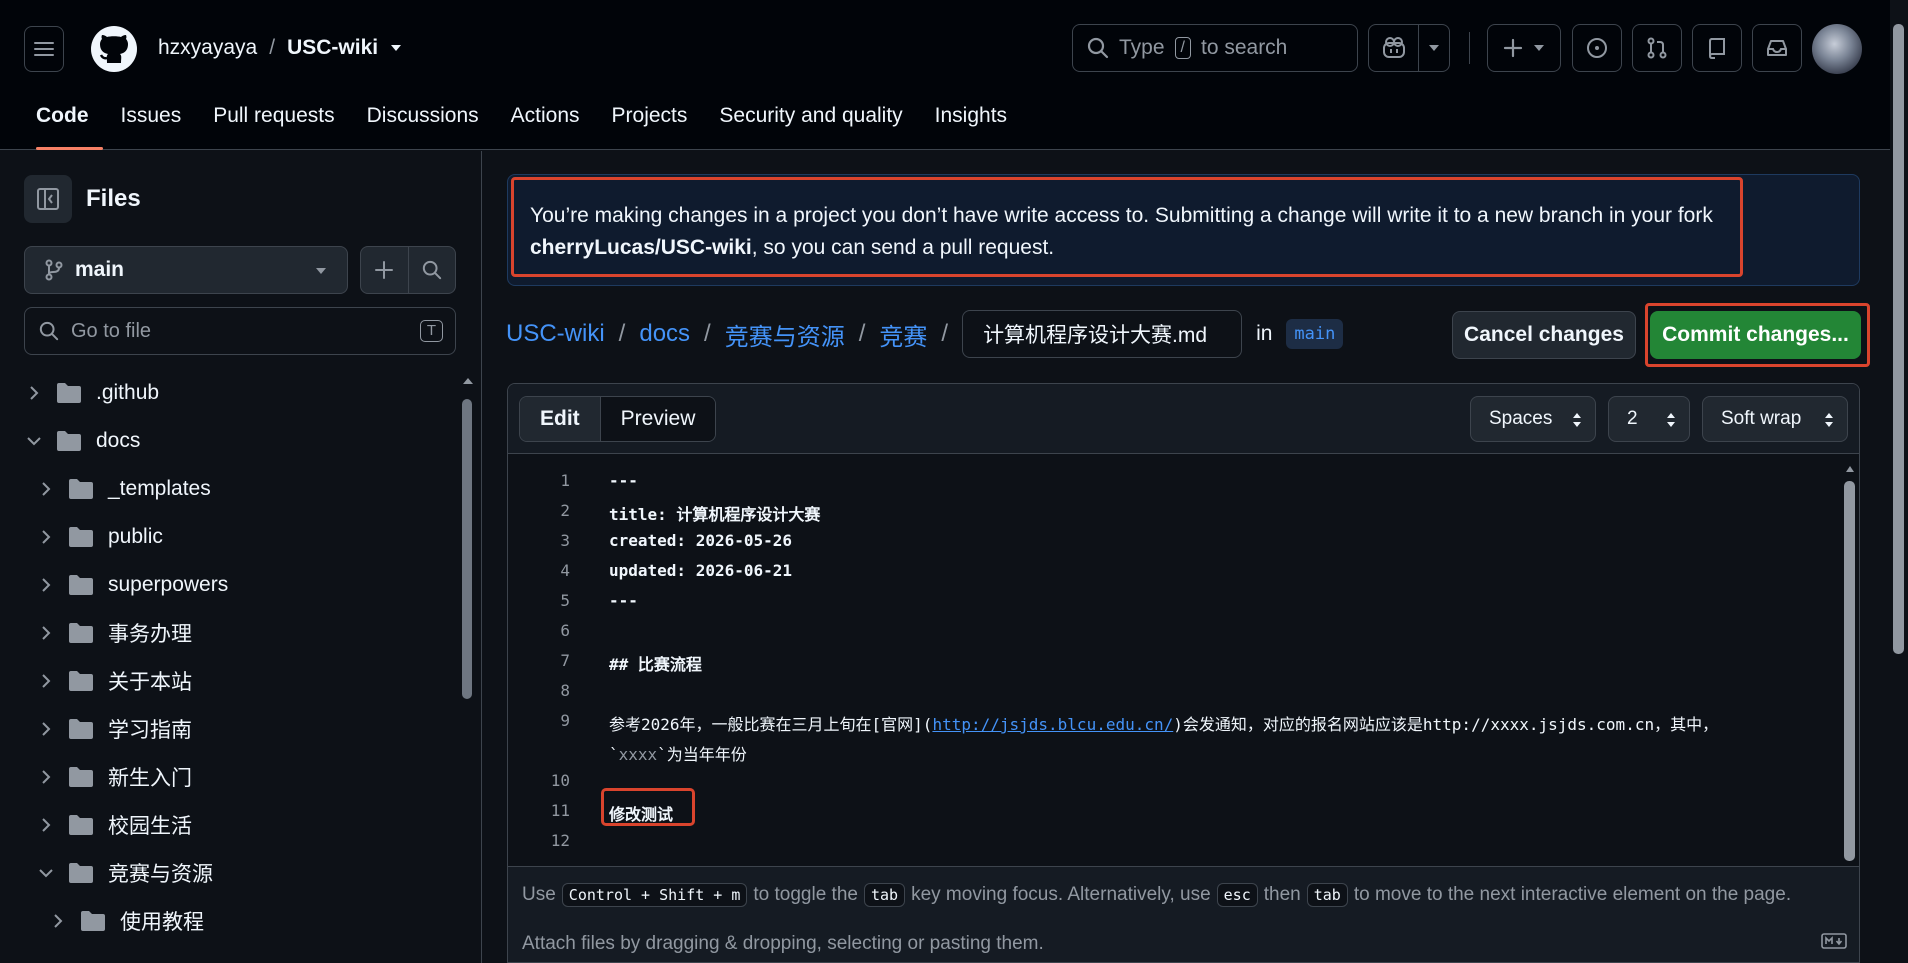 Image resolution: width=1908 pixels, height=963 pixels. What do you see at coordinates (805, 894) in the screenshot?
I see `hint-text: to toggle the` at bounding box center [805, 894].